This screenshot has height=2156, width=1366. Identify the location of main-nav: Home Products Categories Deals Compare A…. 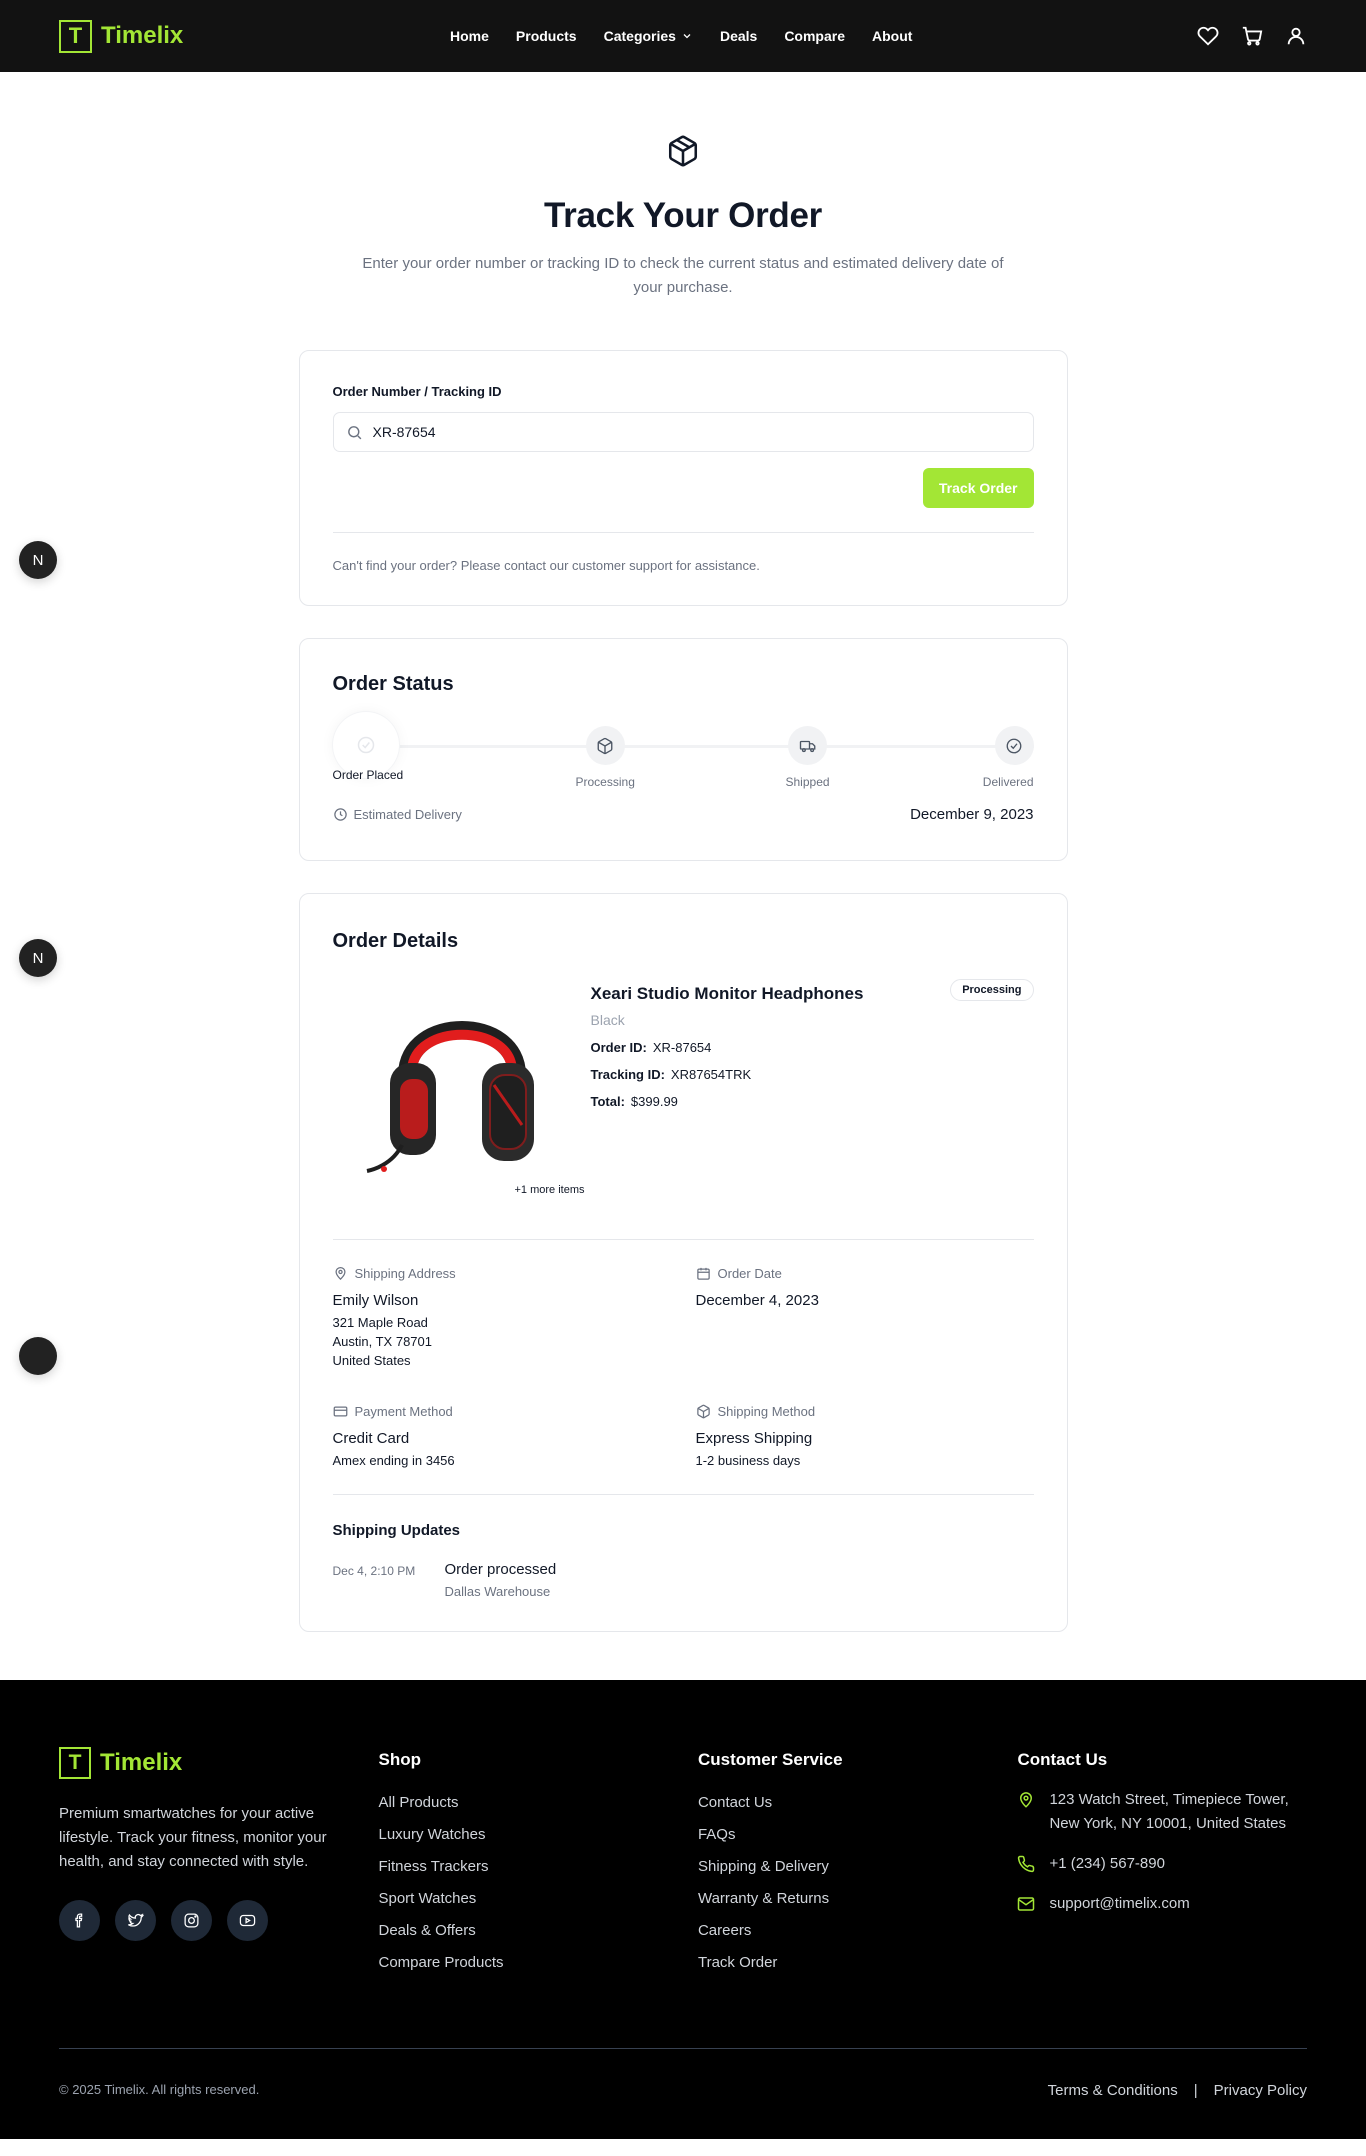
(681, 36).